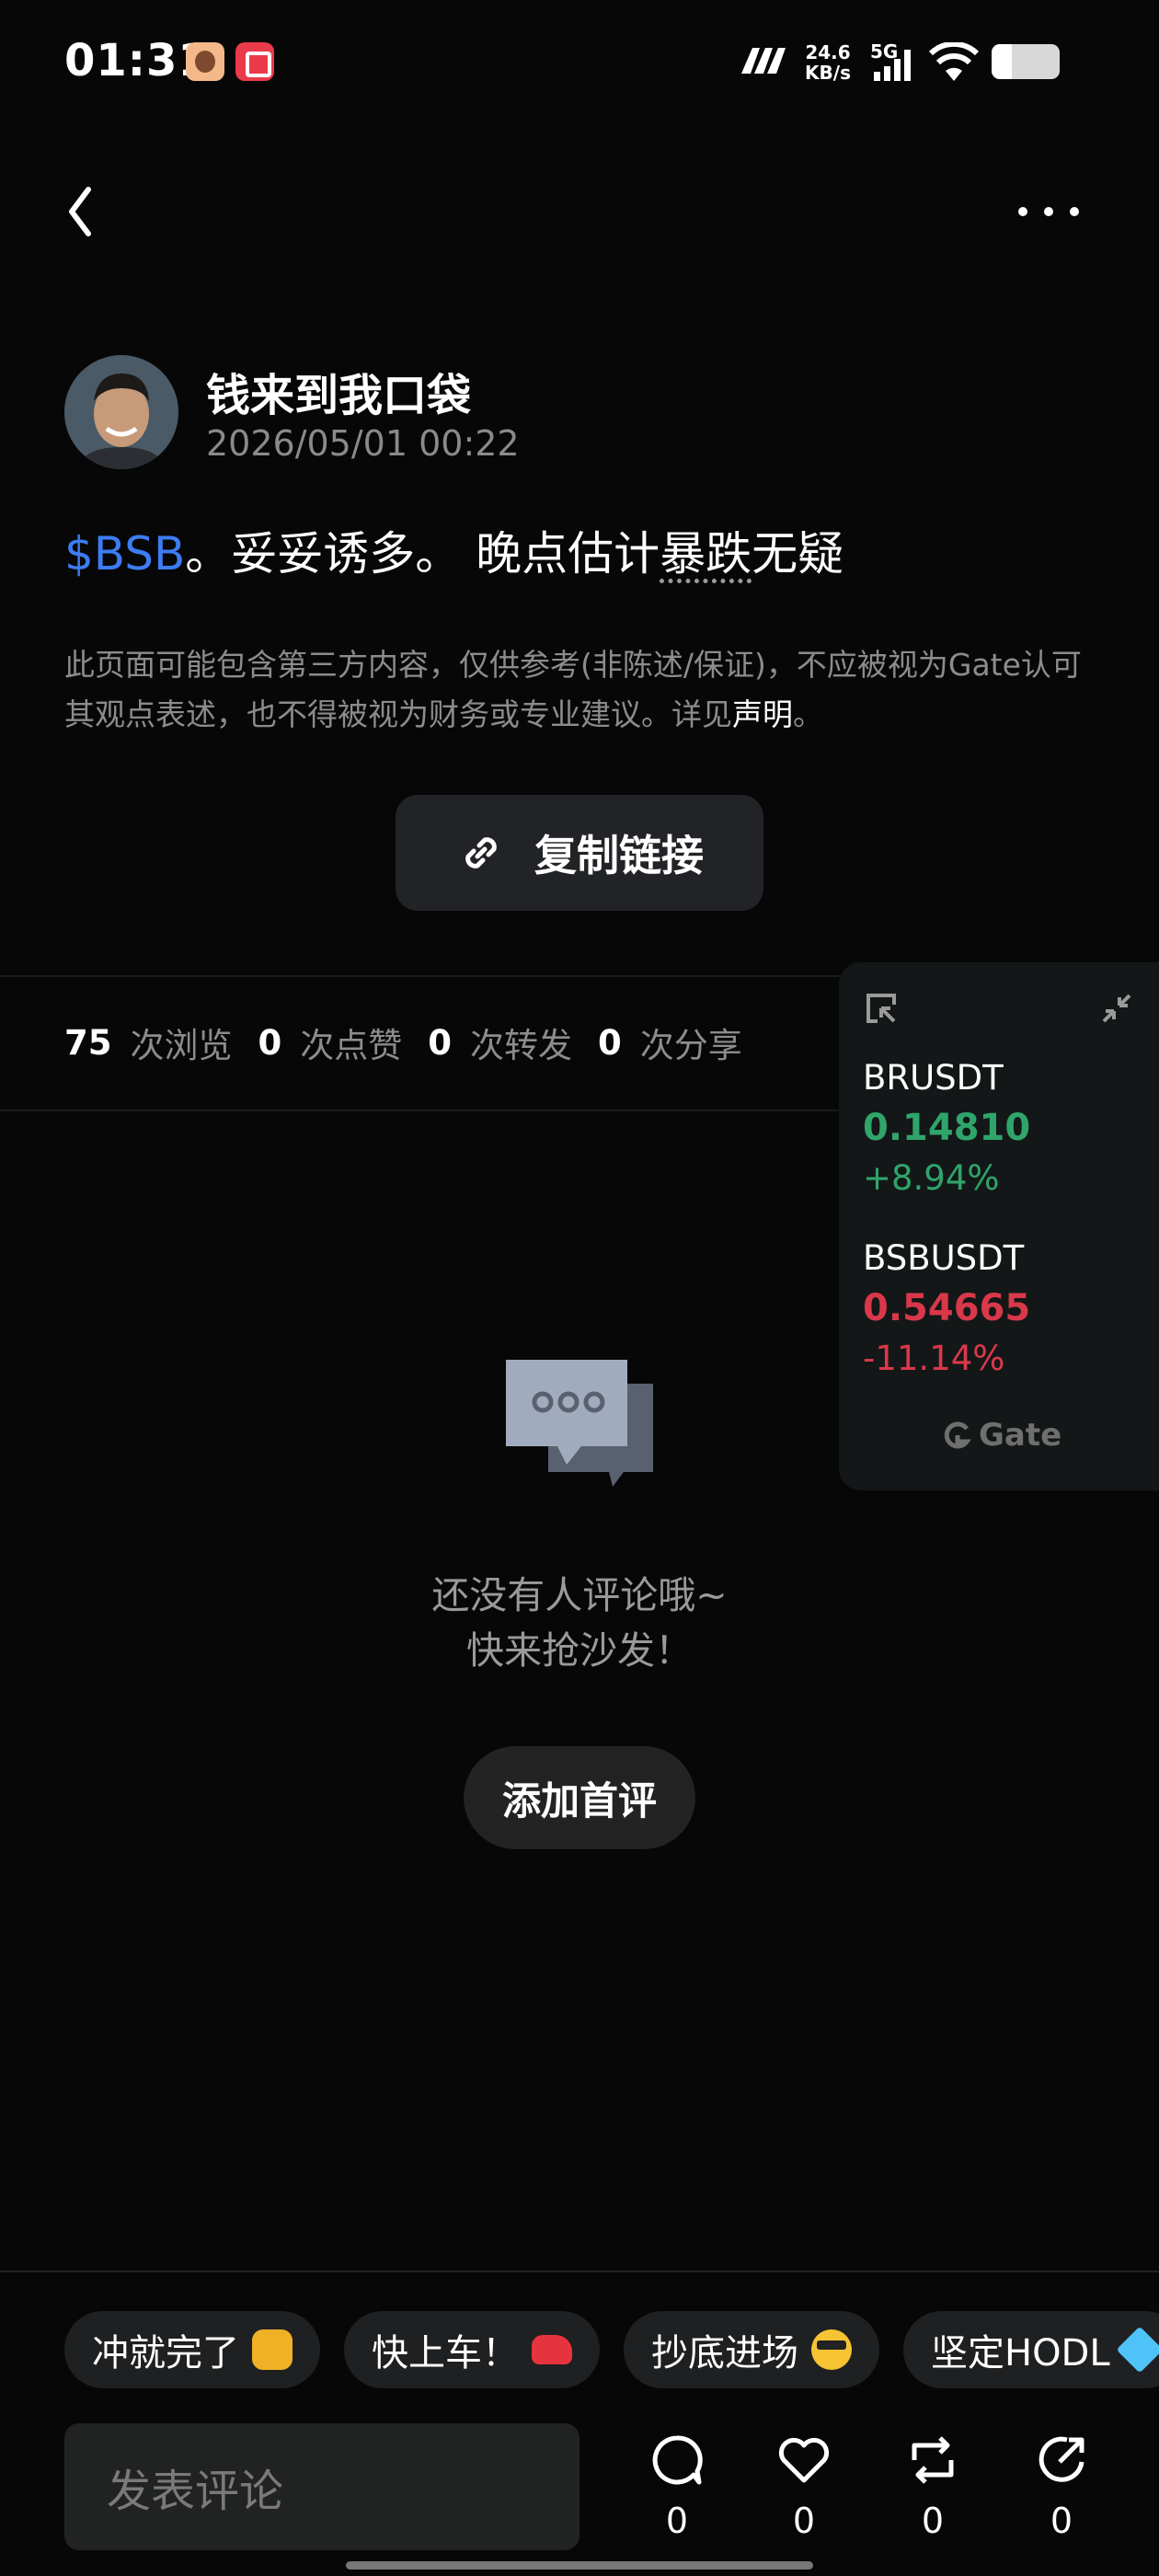 This screenshot has width=1159, height=2576. What do you see at coordinates (933, 2521) in the screenshot?
I see `repost-count: 0` at bounding box center [933, 2521].